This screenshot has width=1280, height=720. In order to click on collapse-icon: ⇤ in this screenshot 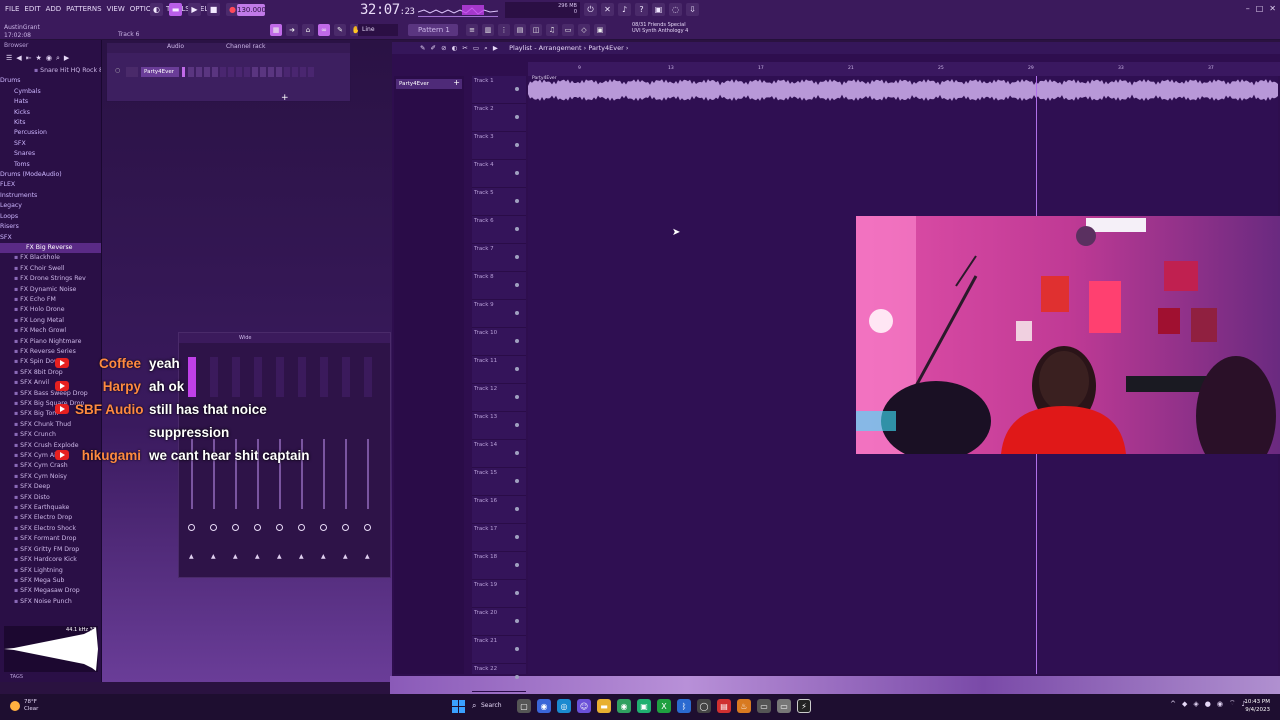, I will do `click(29, 59)`.